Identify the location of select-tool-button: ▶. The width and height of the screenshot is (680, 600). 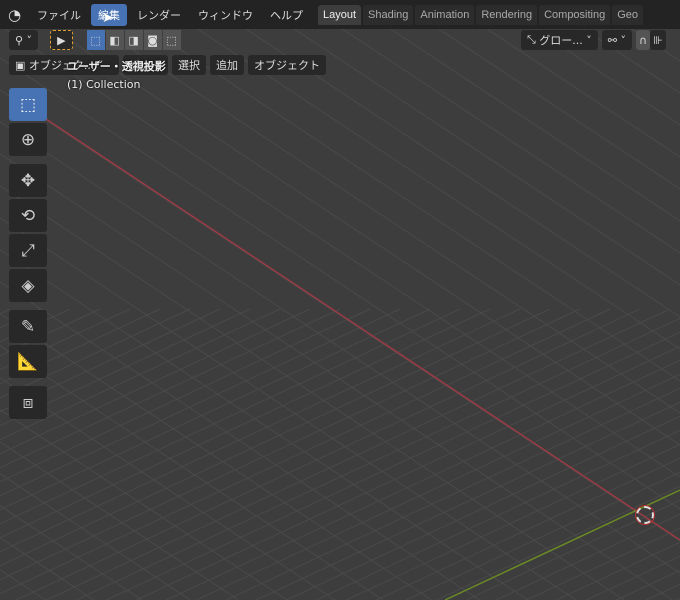
(61, 40).